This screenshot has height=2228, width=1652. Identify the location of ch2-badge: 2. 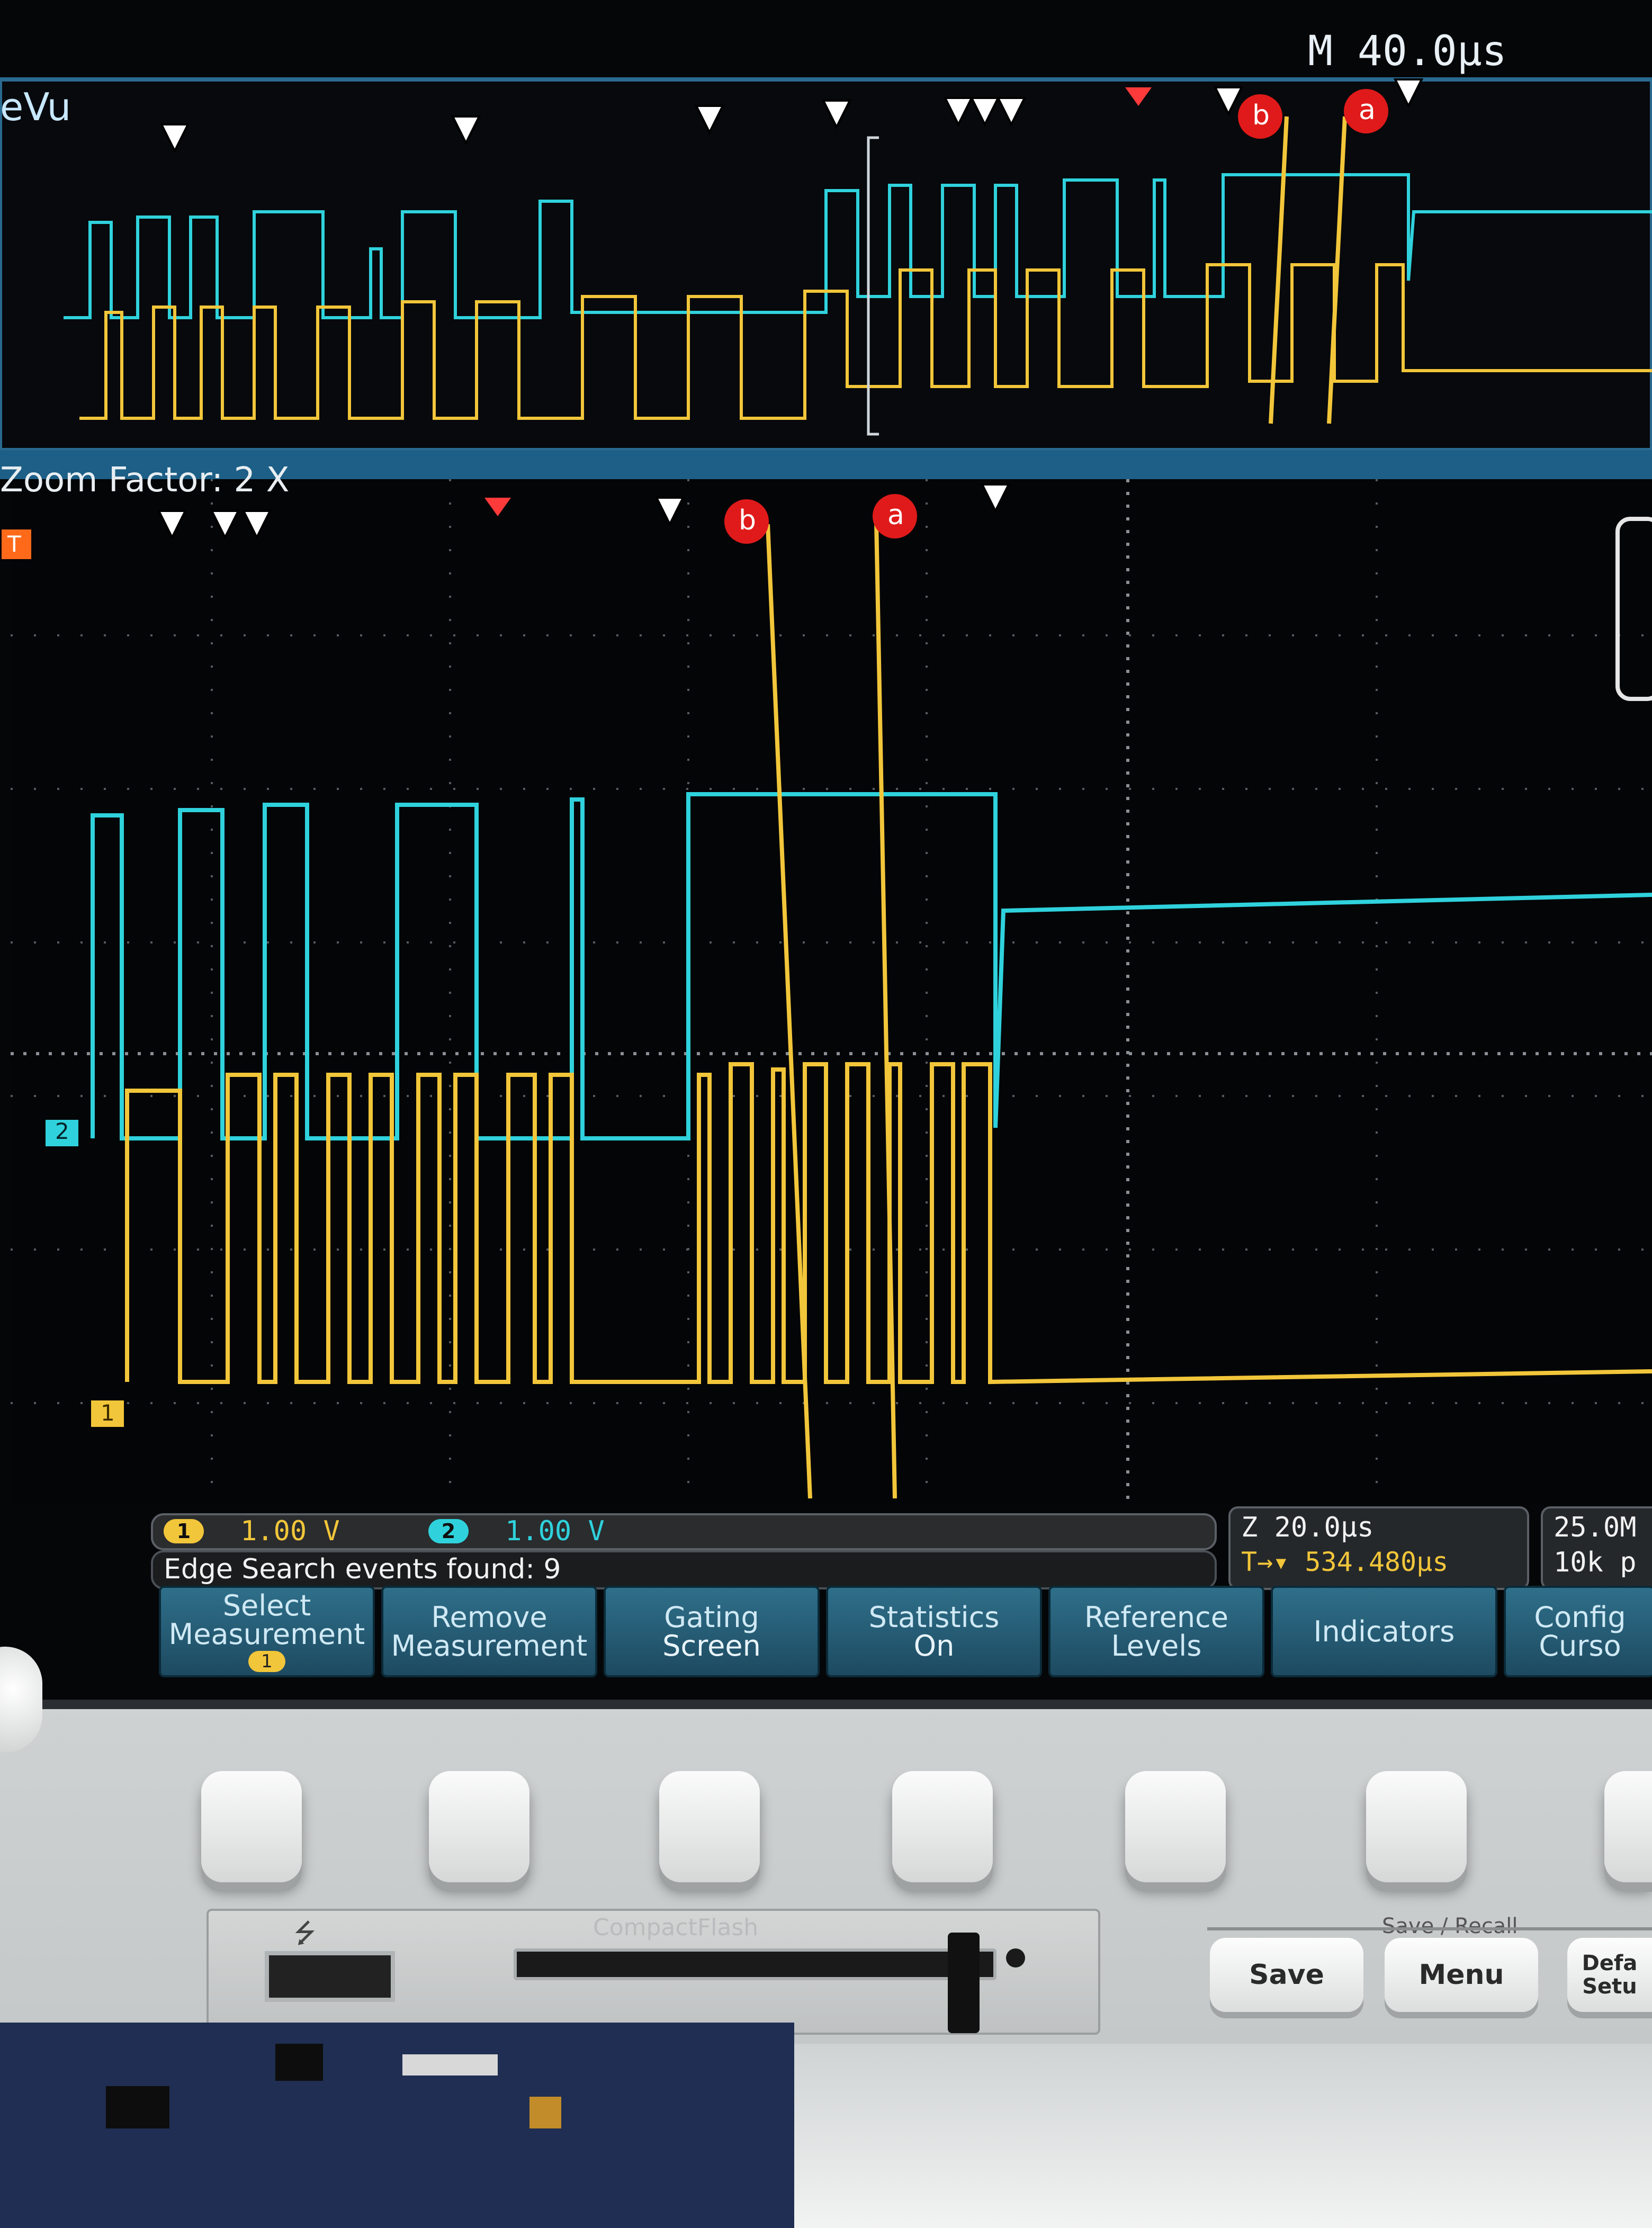
(448, 1531).